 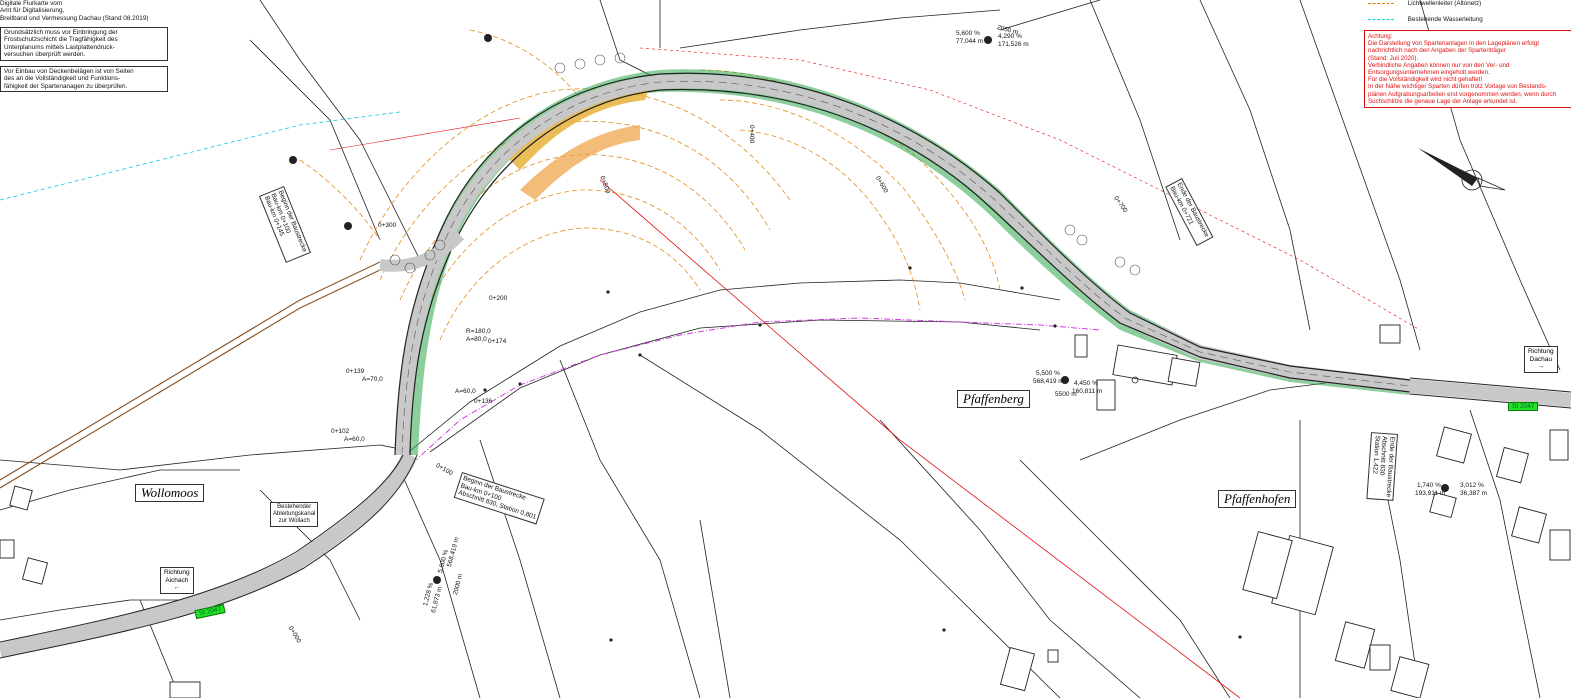 I want to click on direction-sign-aichach: Richtung Aichach ←, so click(x=177, y=580).